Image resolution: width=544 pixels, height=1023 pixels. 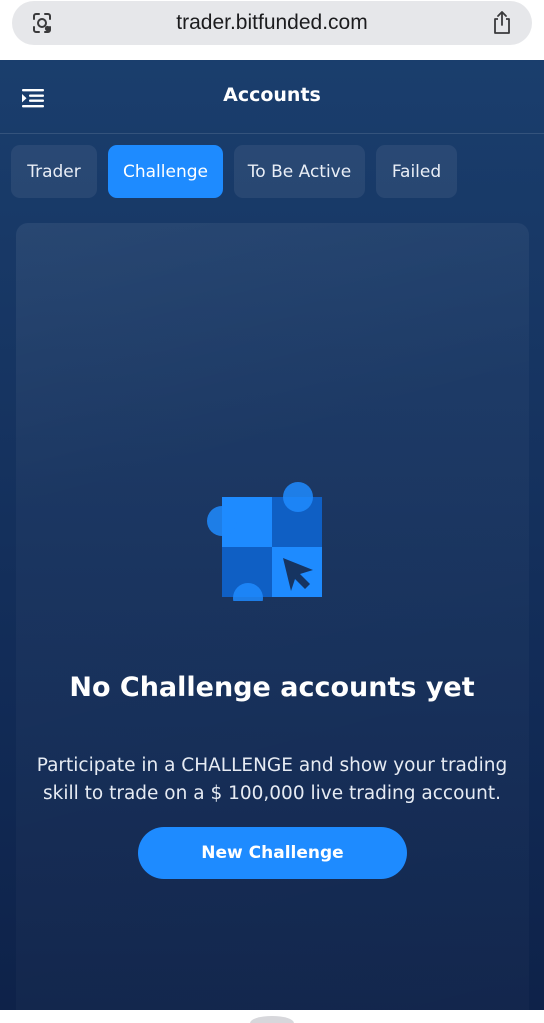 I want to click on tab-failed: Failed, so click(x=416, y=171).